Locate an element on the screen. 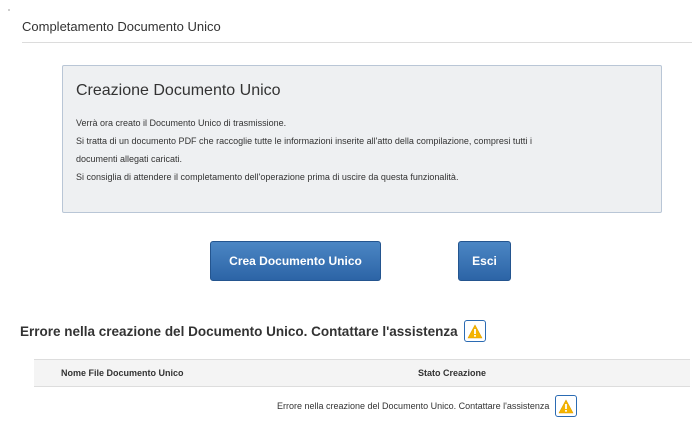  action-buttons: Crea Documento Unico Esci is located at coordinates (347, 261).